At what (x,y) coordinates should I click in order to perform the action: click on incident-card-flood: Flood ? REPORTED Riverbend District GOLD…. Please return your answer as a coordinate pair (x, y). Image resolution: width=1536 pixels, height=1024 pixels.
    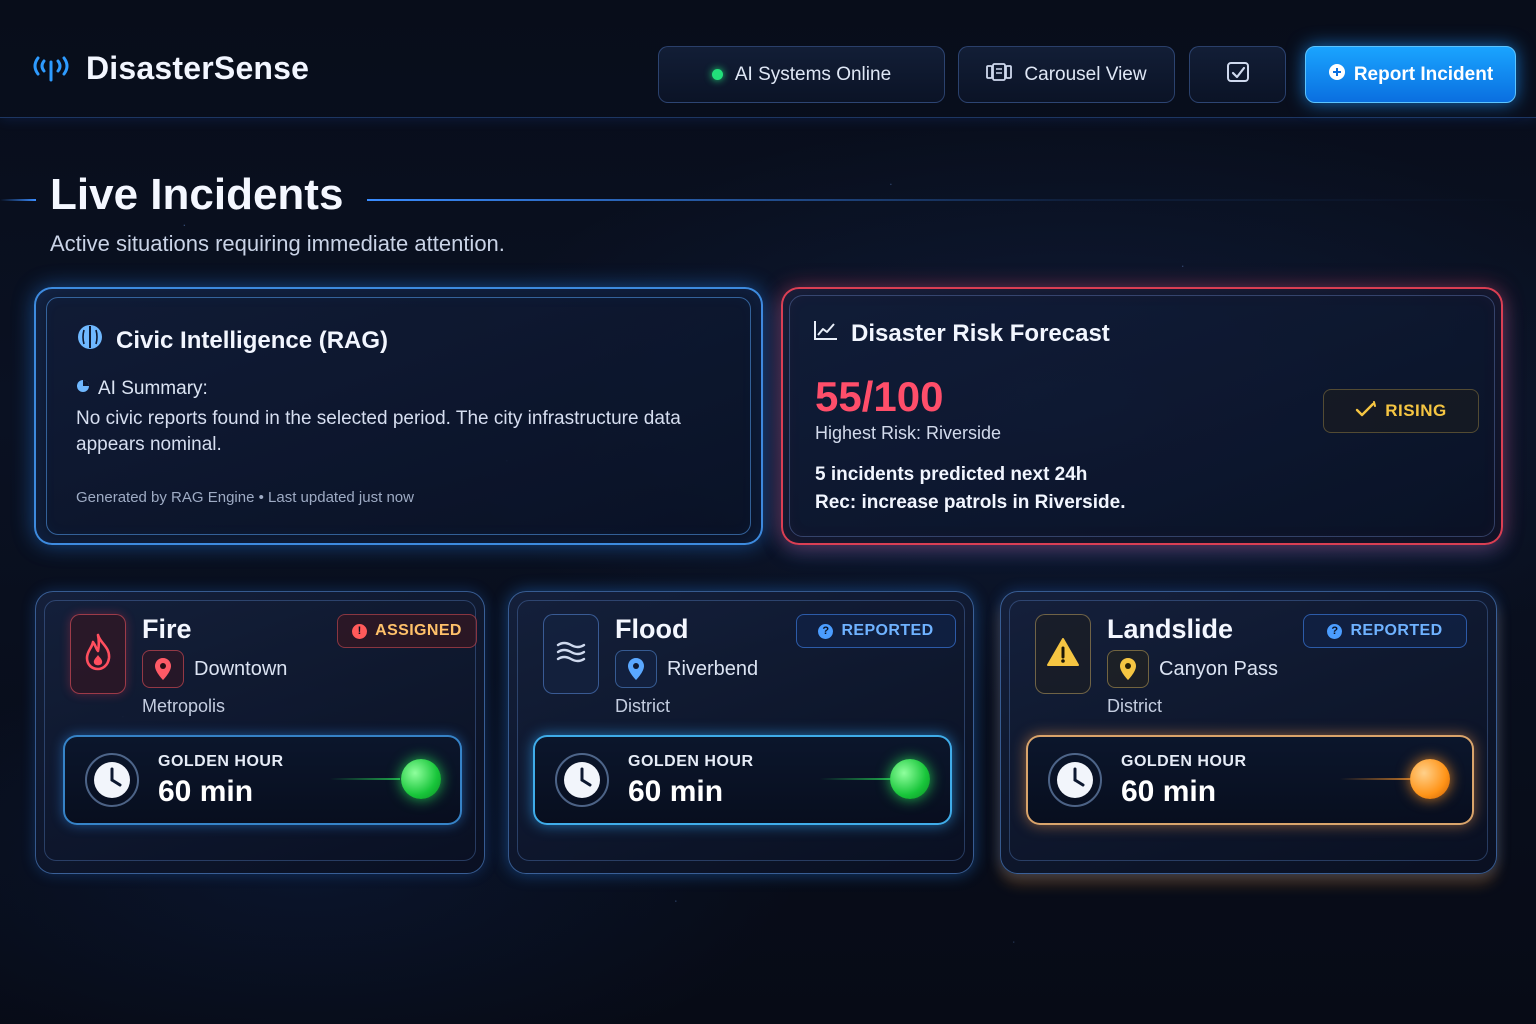
    Looking at the image, I should click on (741, 732).